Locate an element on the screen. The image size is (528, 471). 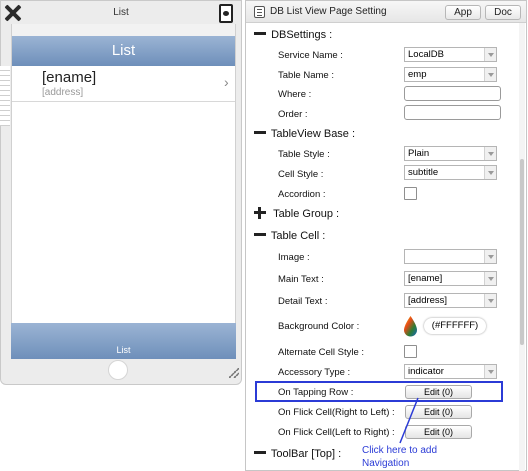
table-style-select: Plain is located at coordinates (450, 153).